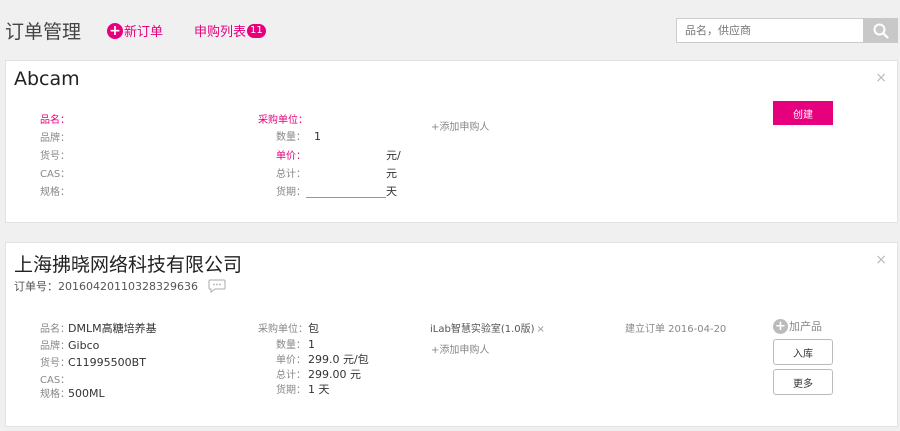 This screenshot has width=900, height=431. Describe the element at coordinates (47, 79) in the screenshot. I see `supplier-name: Abcam` at that location.